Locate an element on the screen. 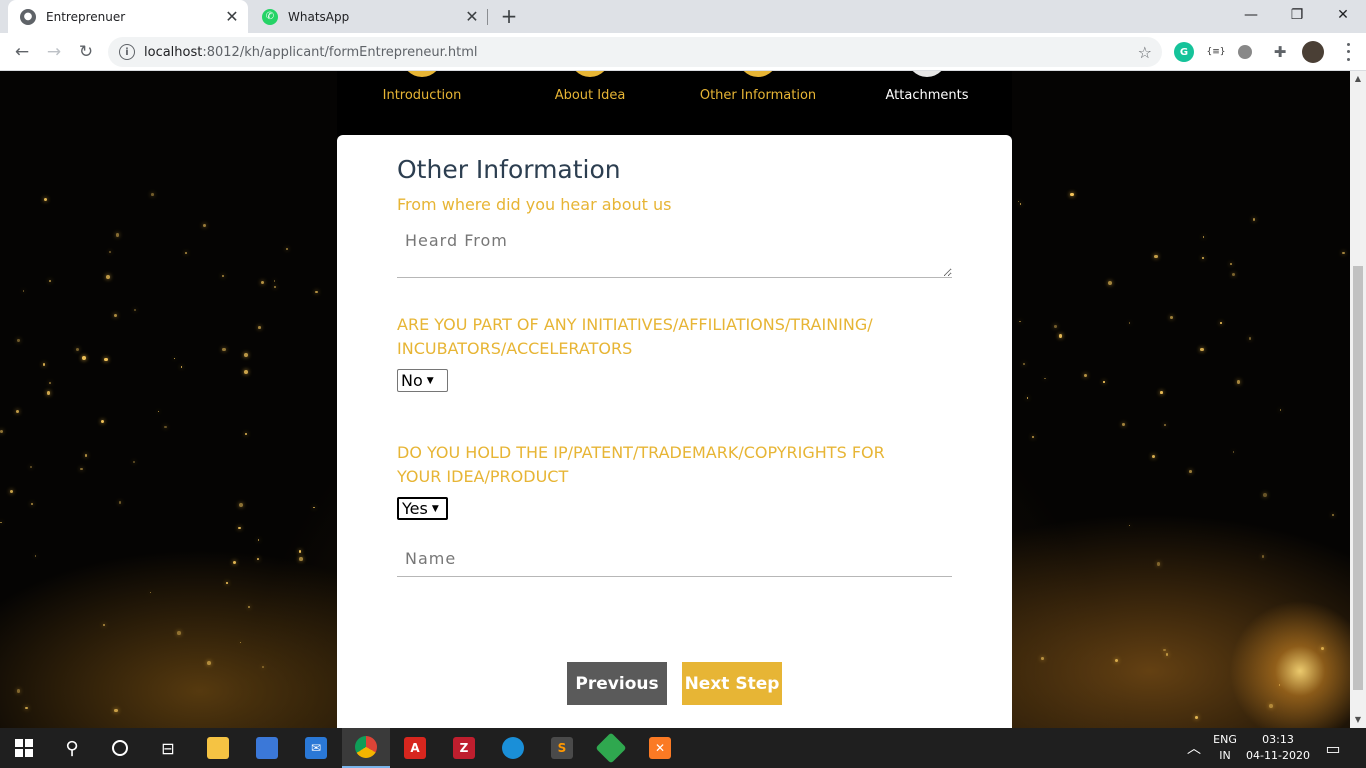 The image size is (1366, 768). forward-button: → is located at coordinates (54, 52).